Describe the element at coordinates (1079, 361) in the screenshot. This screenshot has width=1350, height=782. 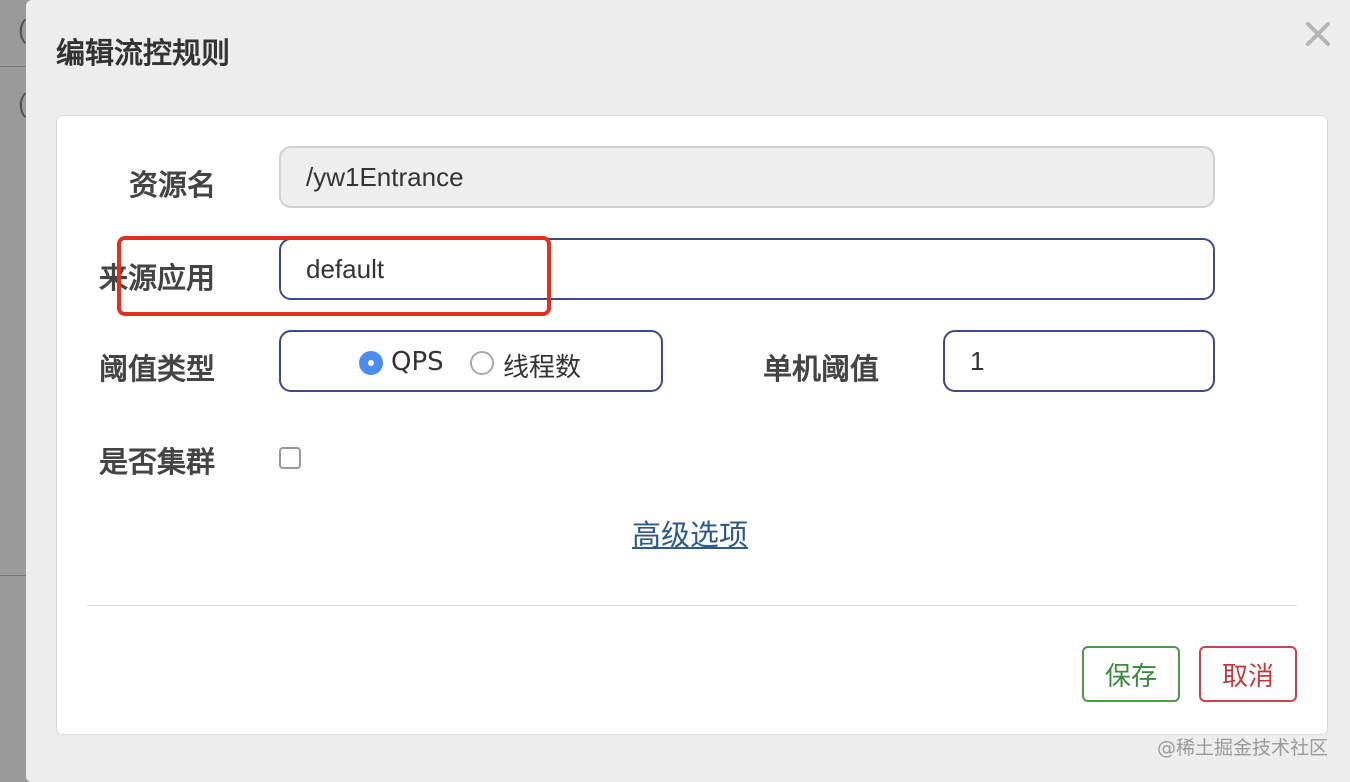
I see `single-threshold-input` at that location.